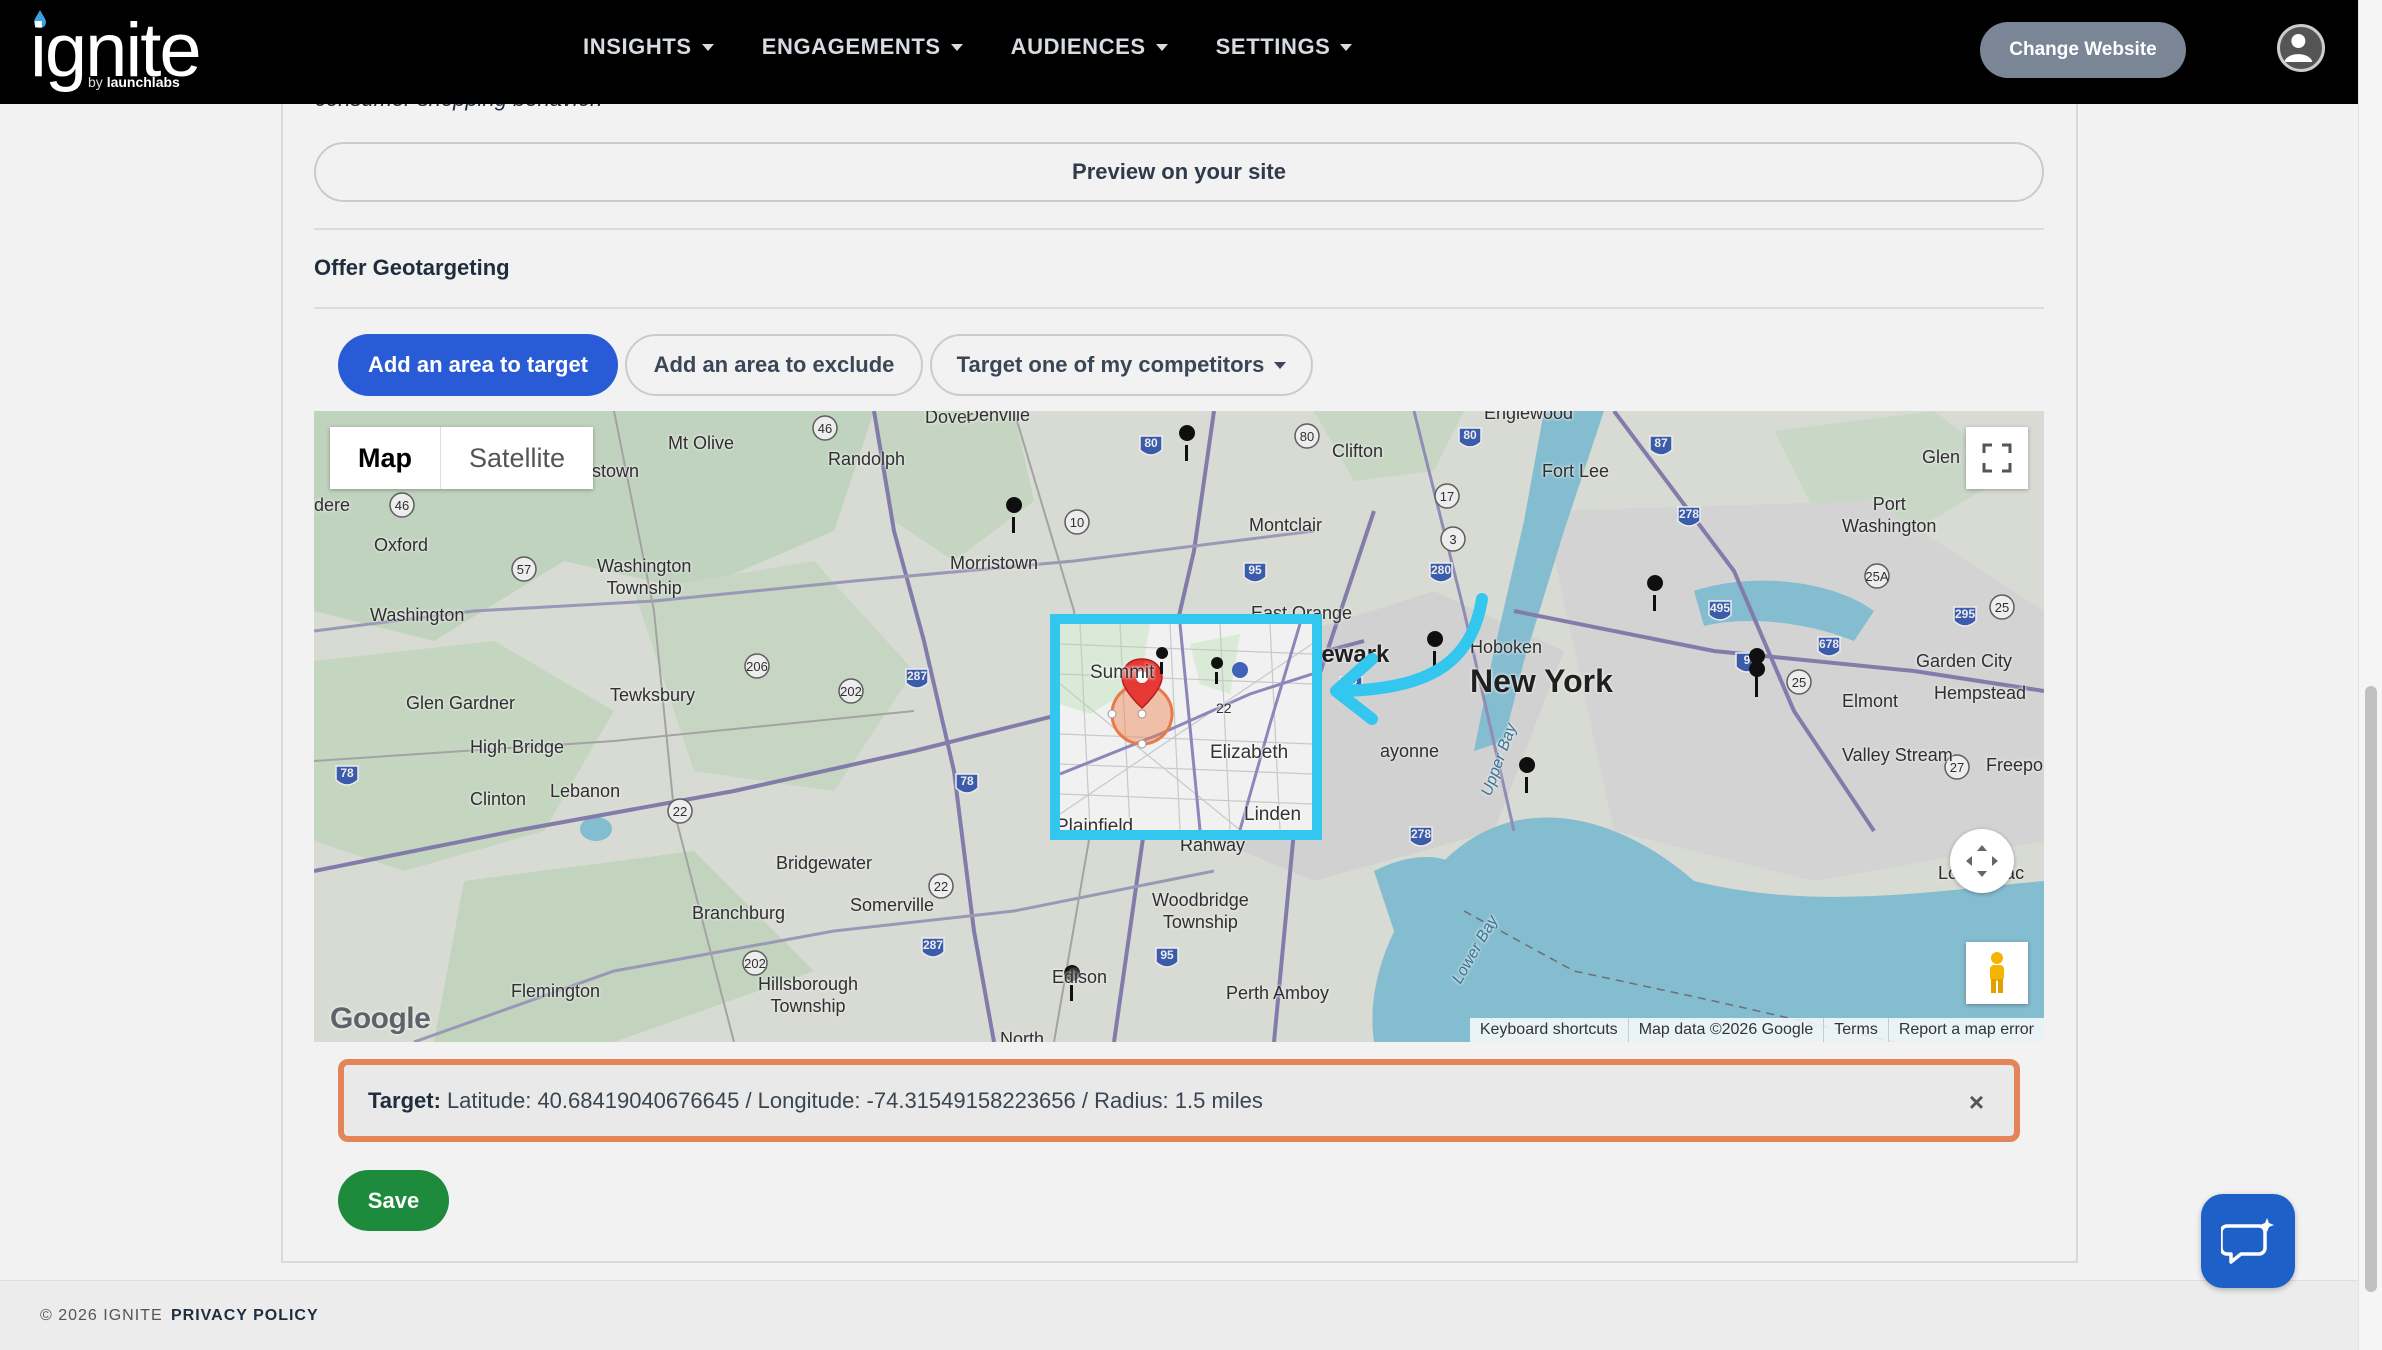 This screenshot has width=2382, height=1350. I want to click on svg-text: 95, so click(1167, 955).